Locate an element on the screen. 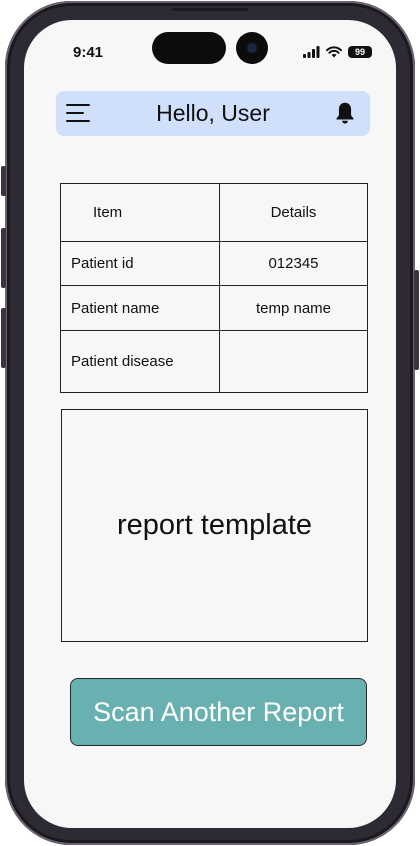  report-placeholder-text: report template is located at coordinates (214, 525).